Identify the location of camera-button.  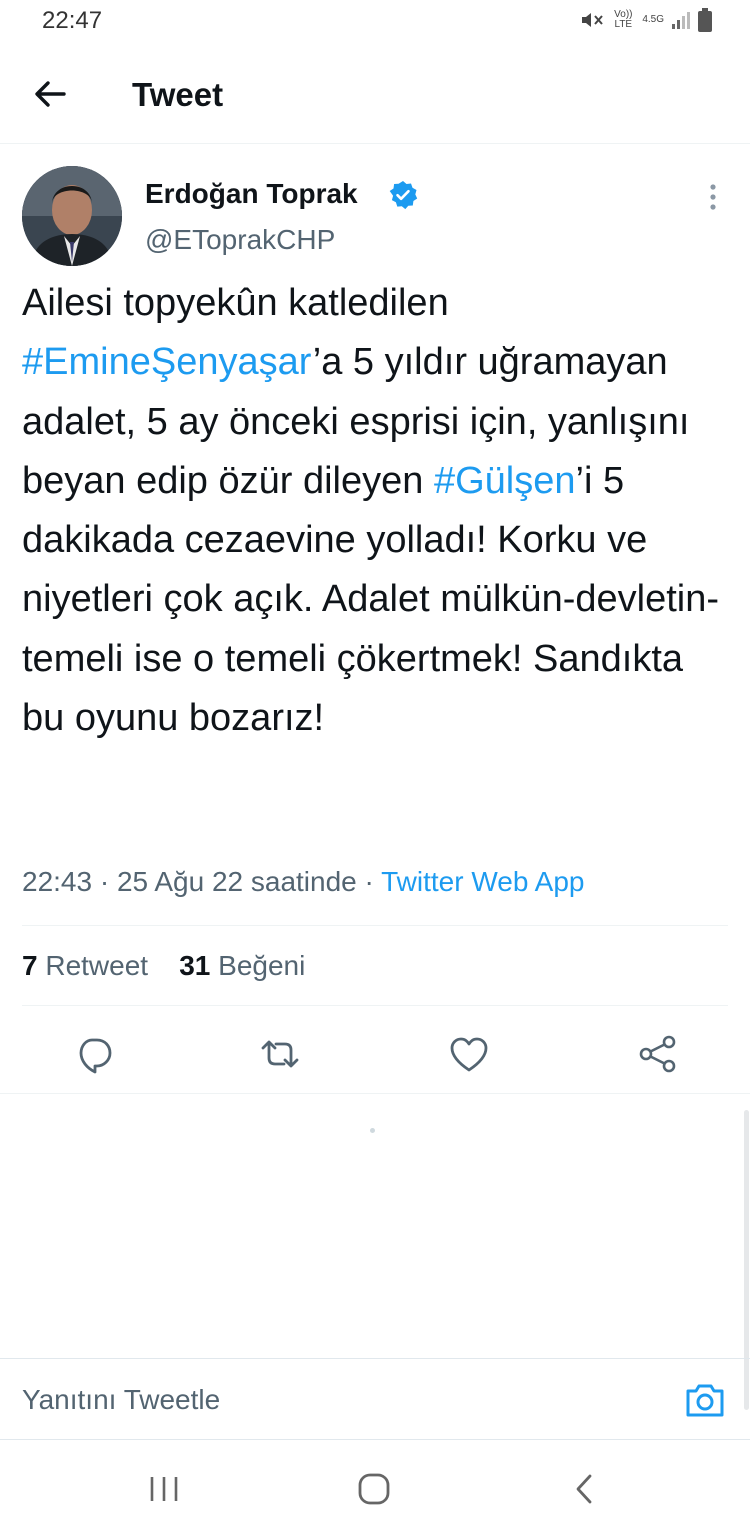
(705, 1400).